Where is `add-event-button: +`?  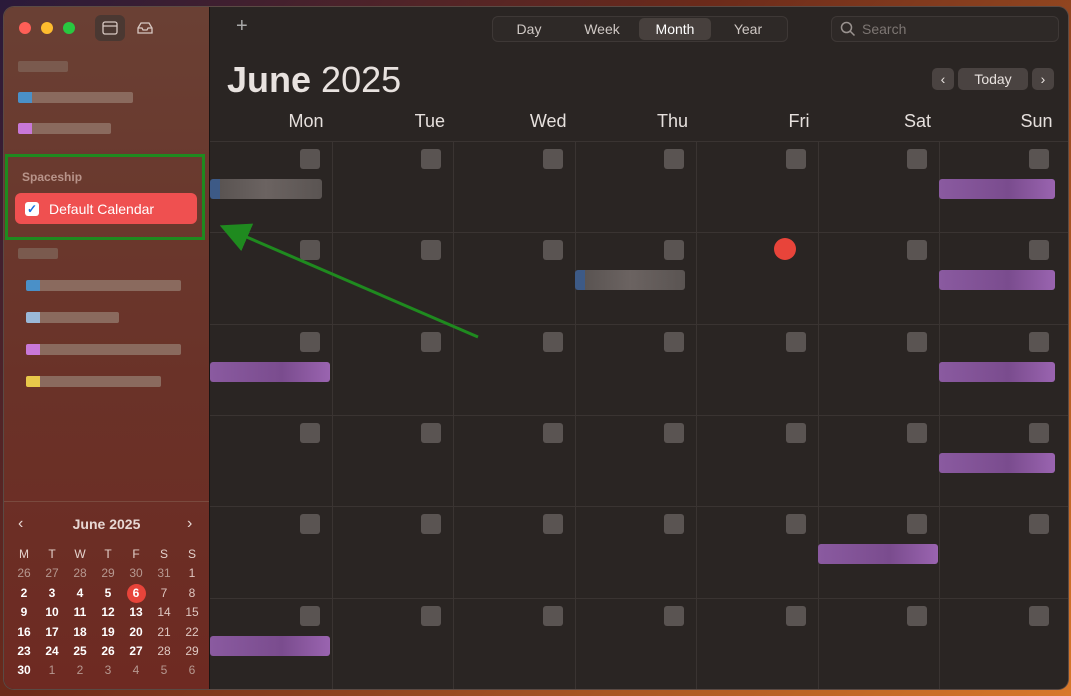
add-event-button: + is located at coordinates (242, 26).